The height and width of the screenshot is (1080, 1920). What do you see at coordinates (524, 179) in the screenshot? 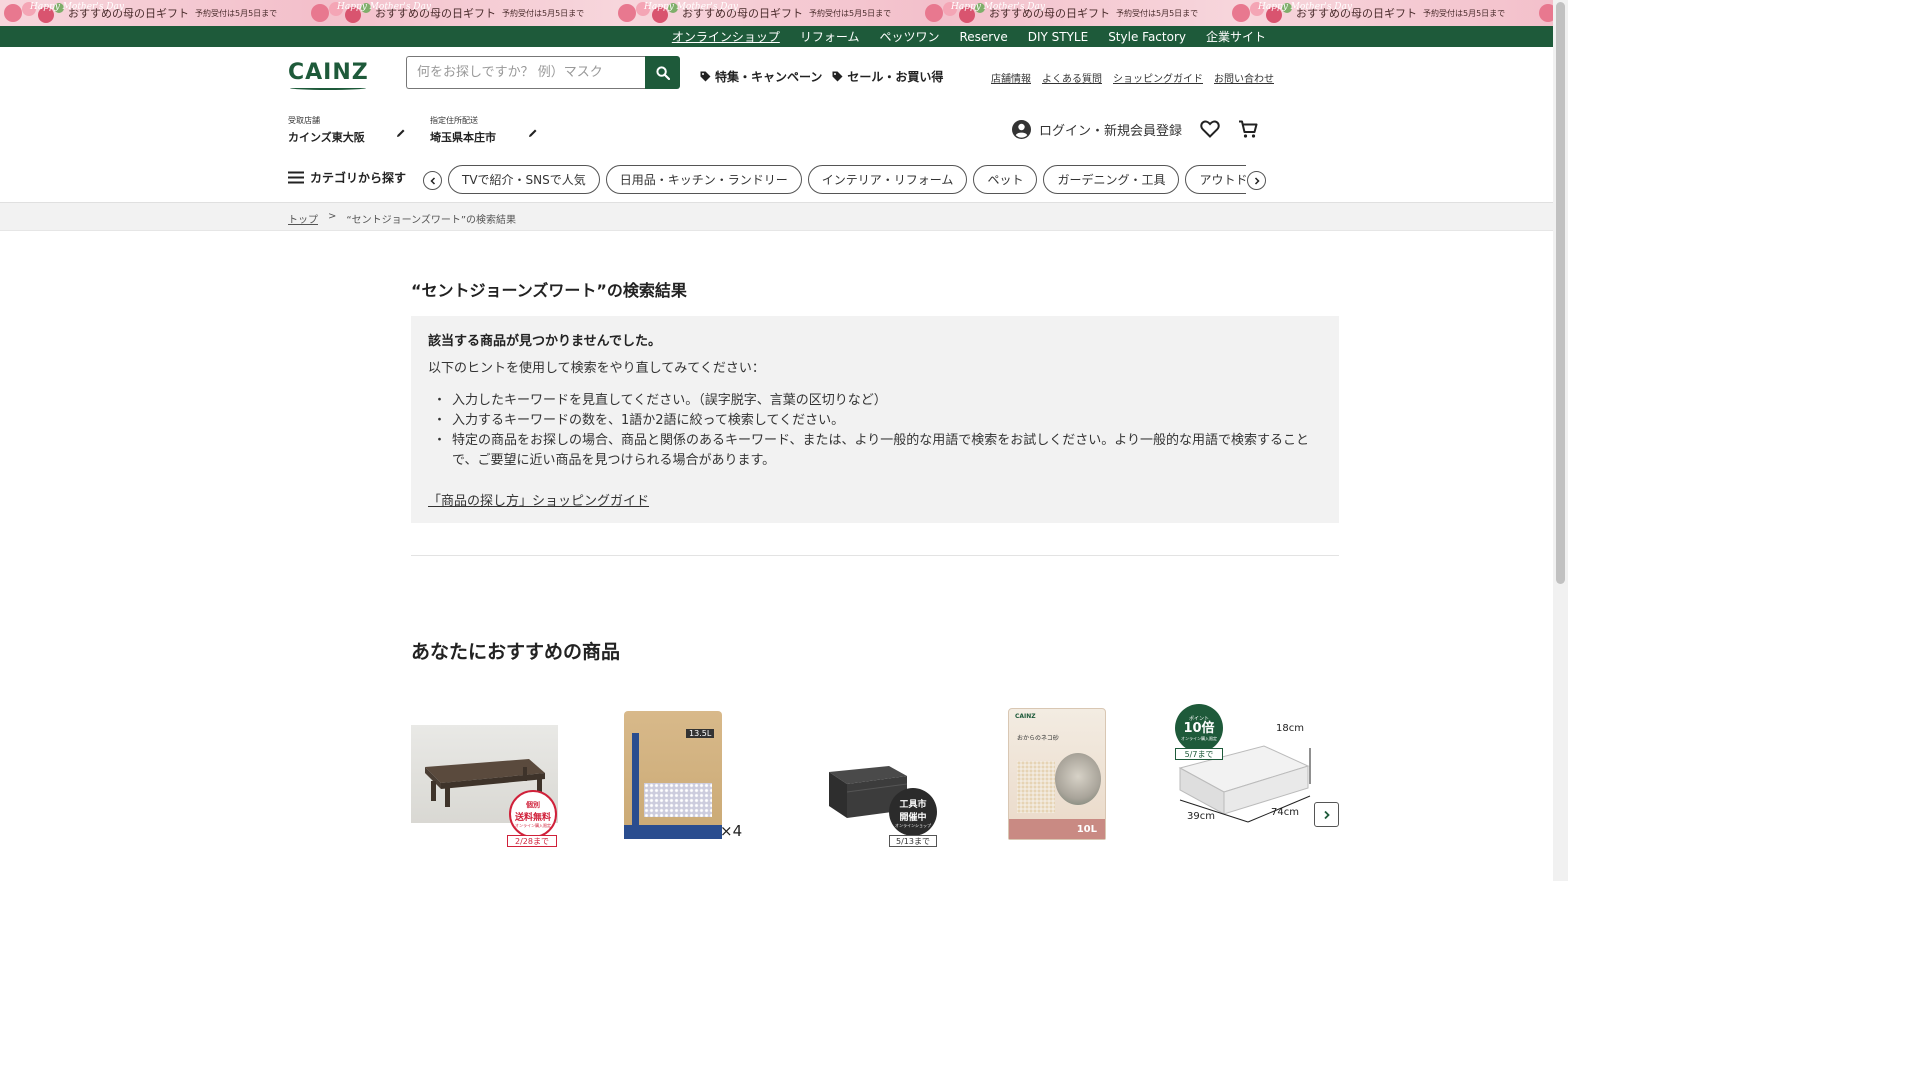
I see `category-pill-tv-sns: TVで紹介・SNSで人気` at bounding box center [524, 179].